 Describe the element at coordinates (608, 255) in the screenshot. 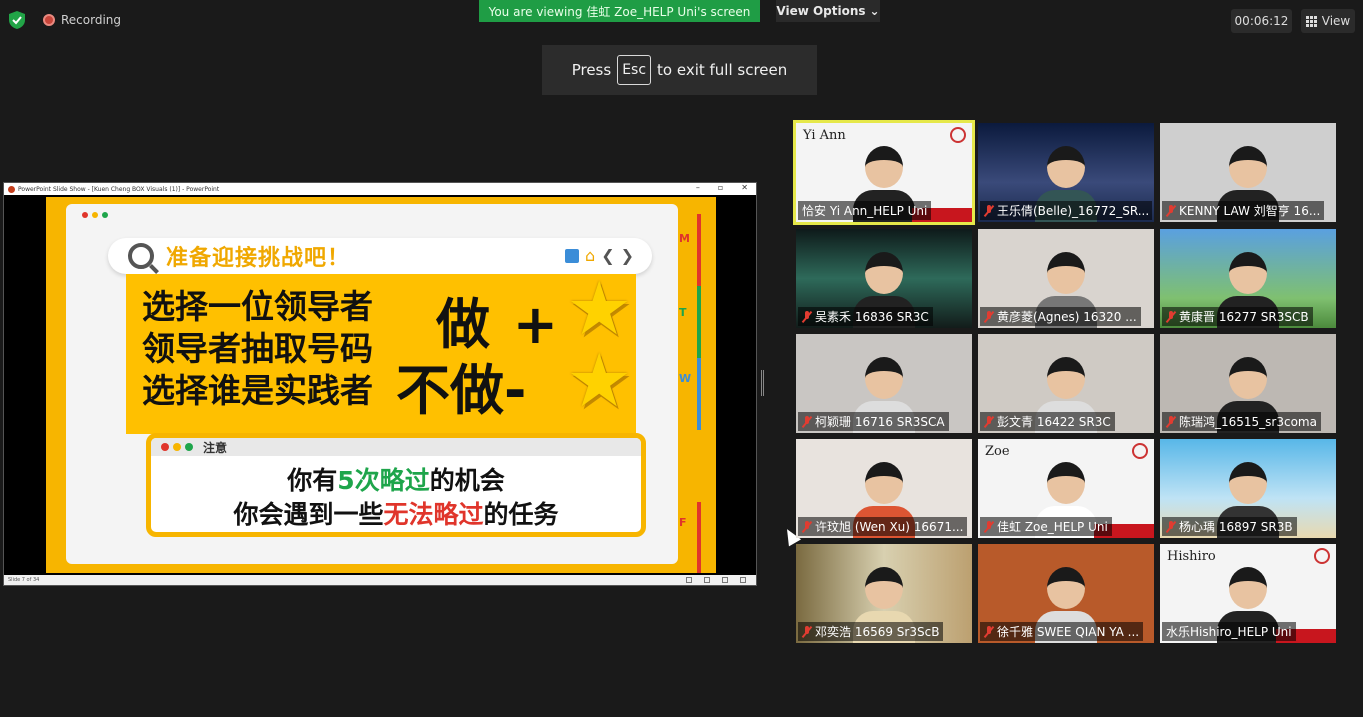

I see `chevron-left-icon: ❮` at that location.